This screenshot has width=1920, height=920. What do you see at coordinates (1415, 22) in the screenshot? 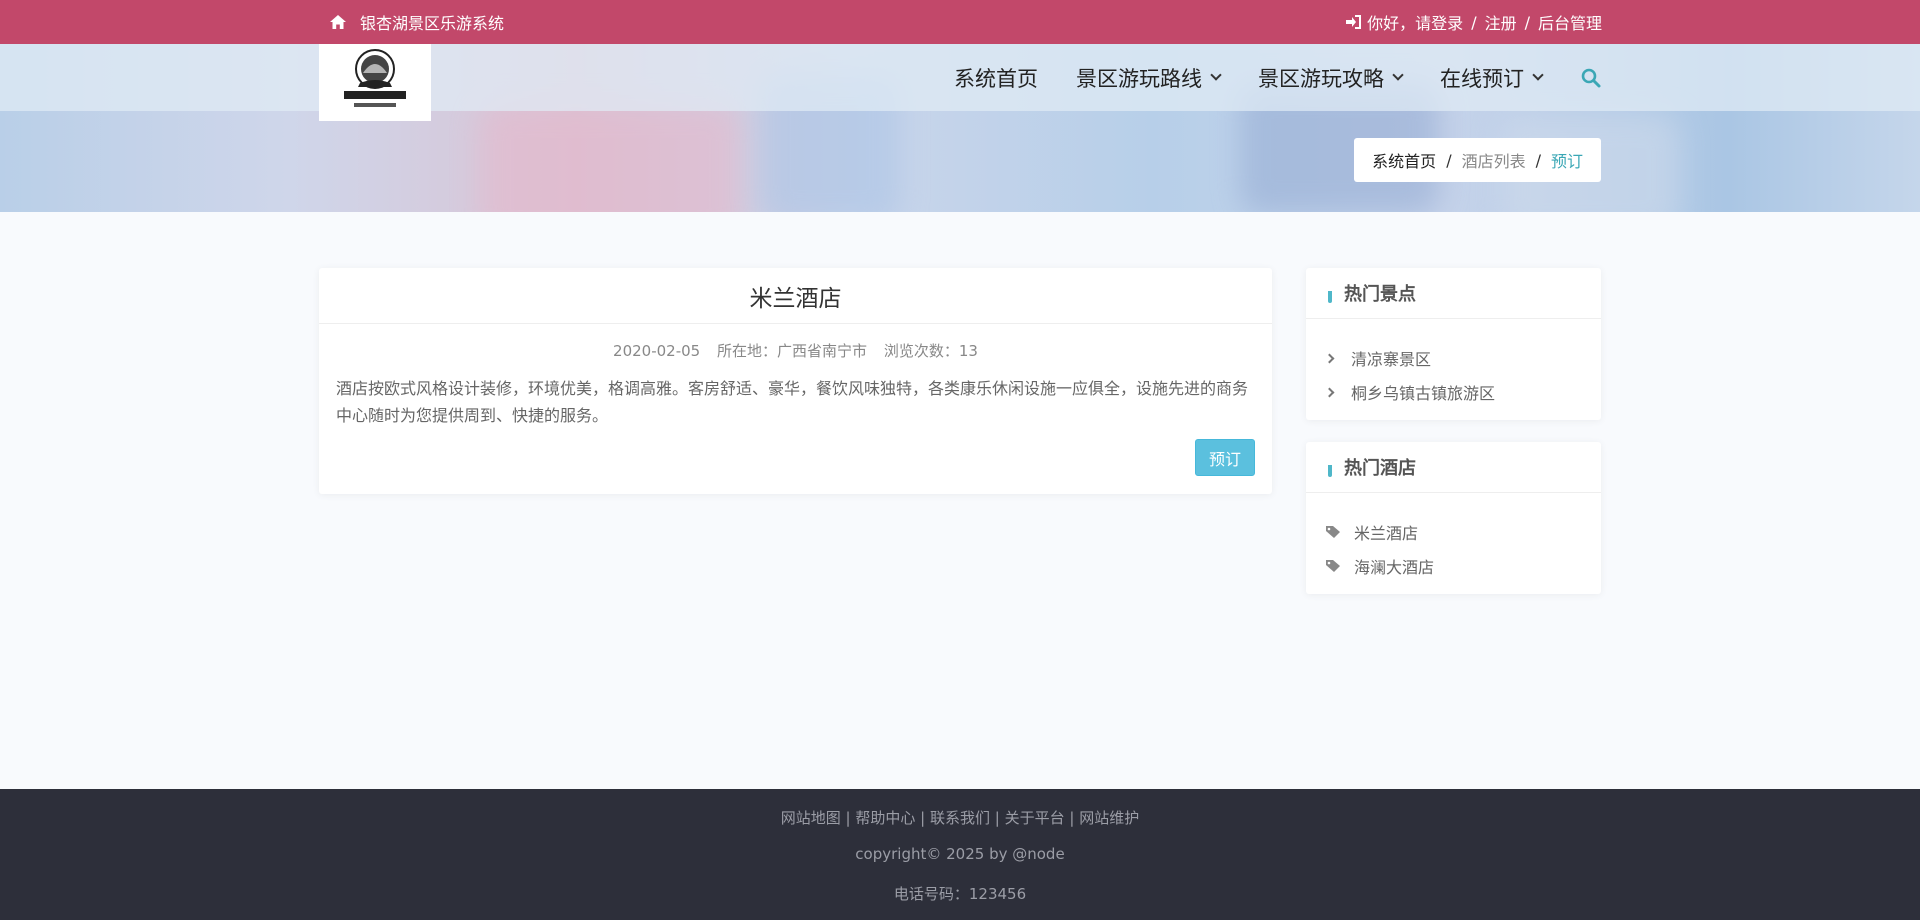
I see `login-link: 你好，请登录` at bounding box center [1415, 22].